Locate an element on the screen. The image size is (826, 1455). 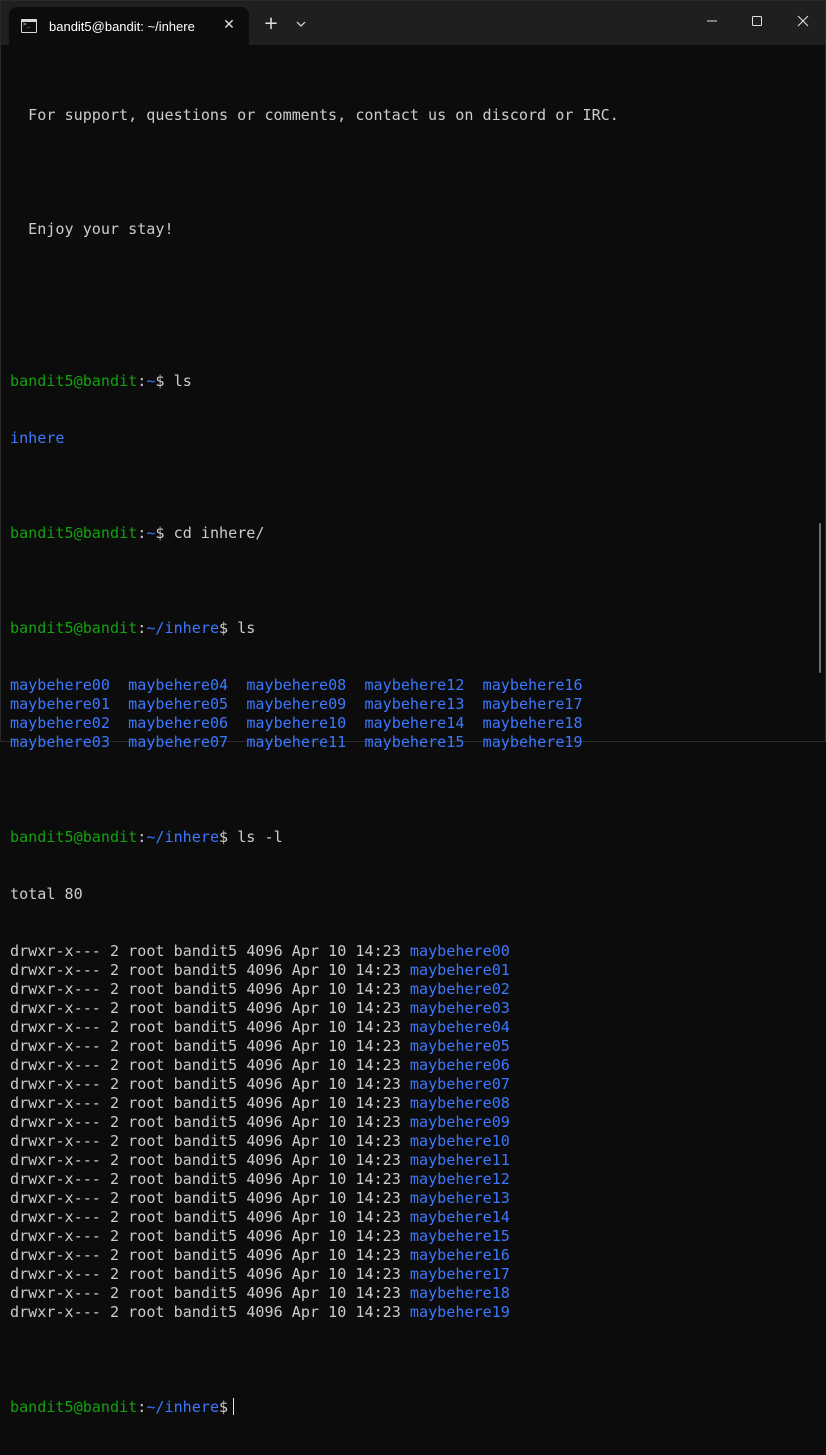
directory-entry: maybehere05 is located at coordinates (459, 1046).